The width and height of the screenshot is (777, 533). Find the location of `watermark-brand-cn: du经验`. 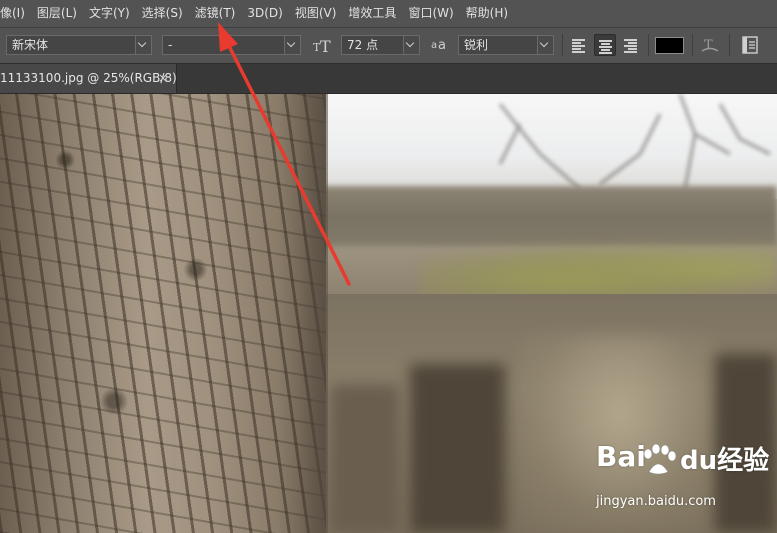

watermark-brand-cn: du经验 is located at coordinates (724, 458).